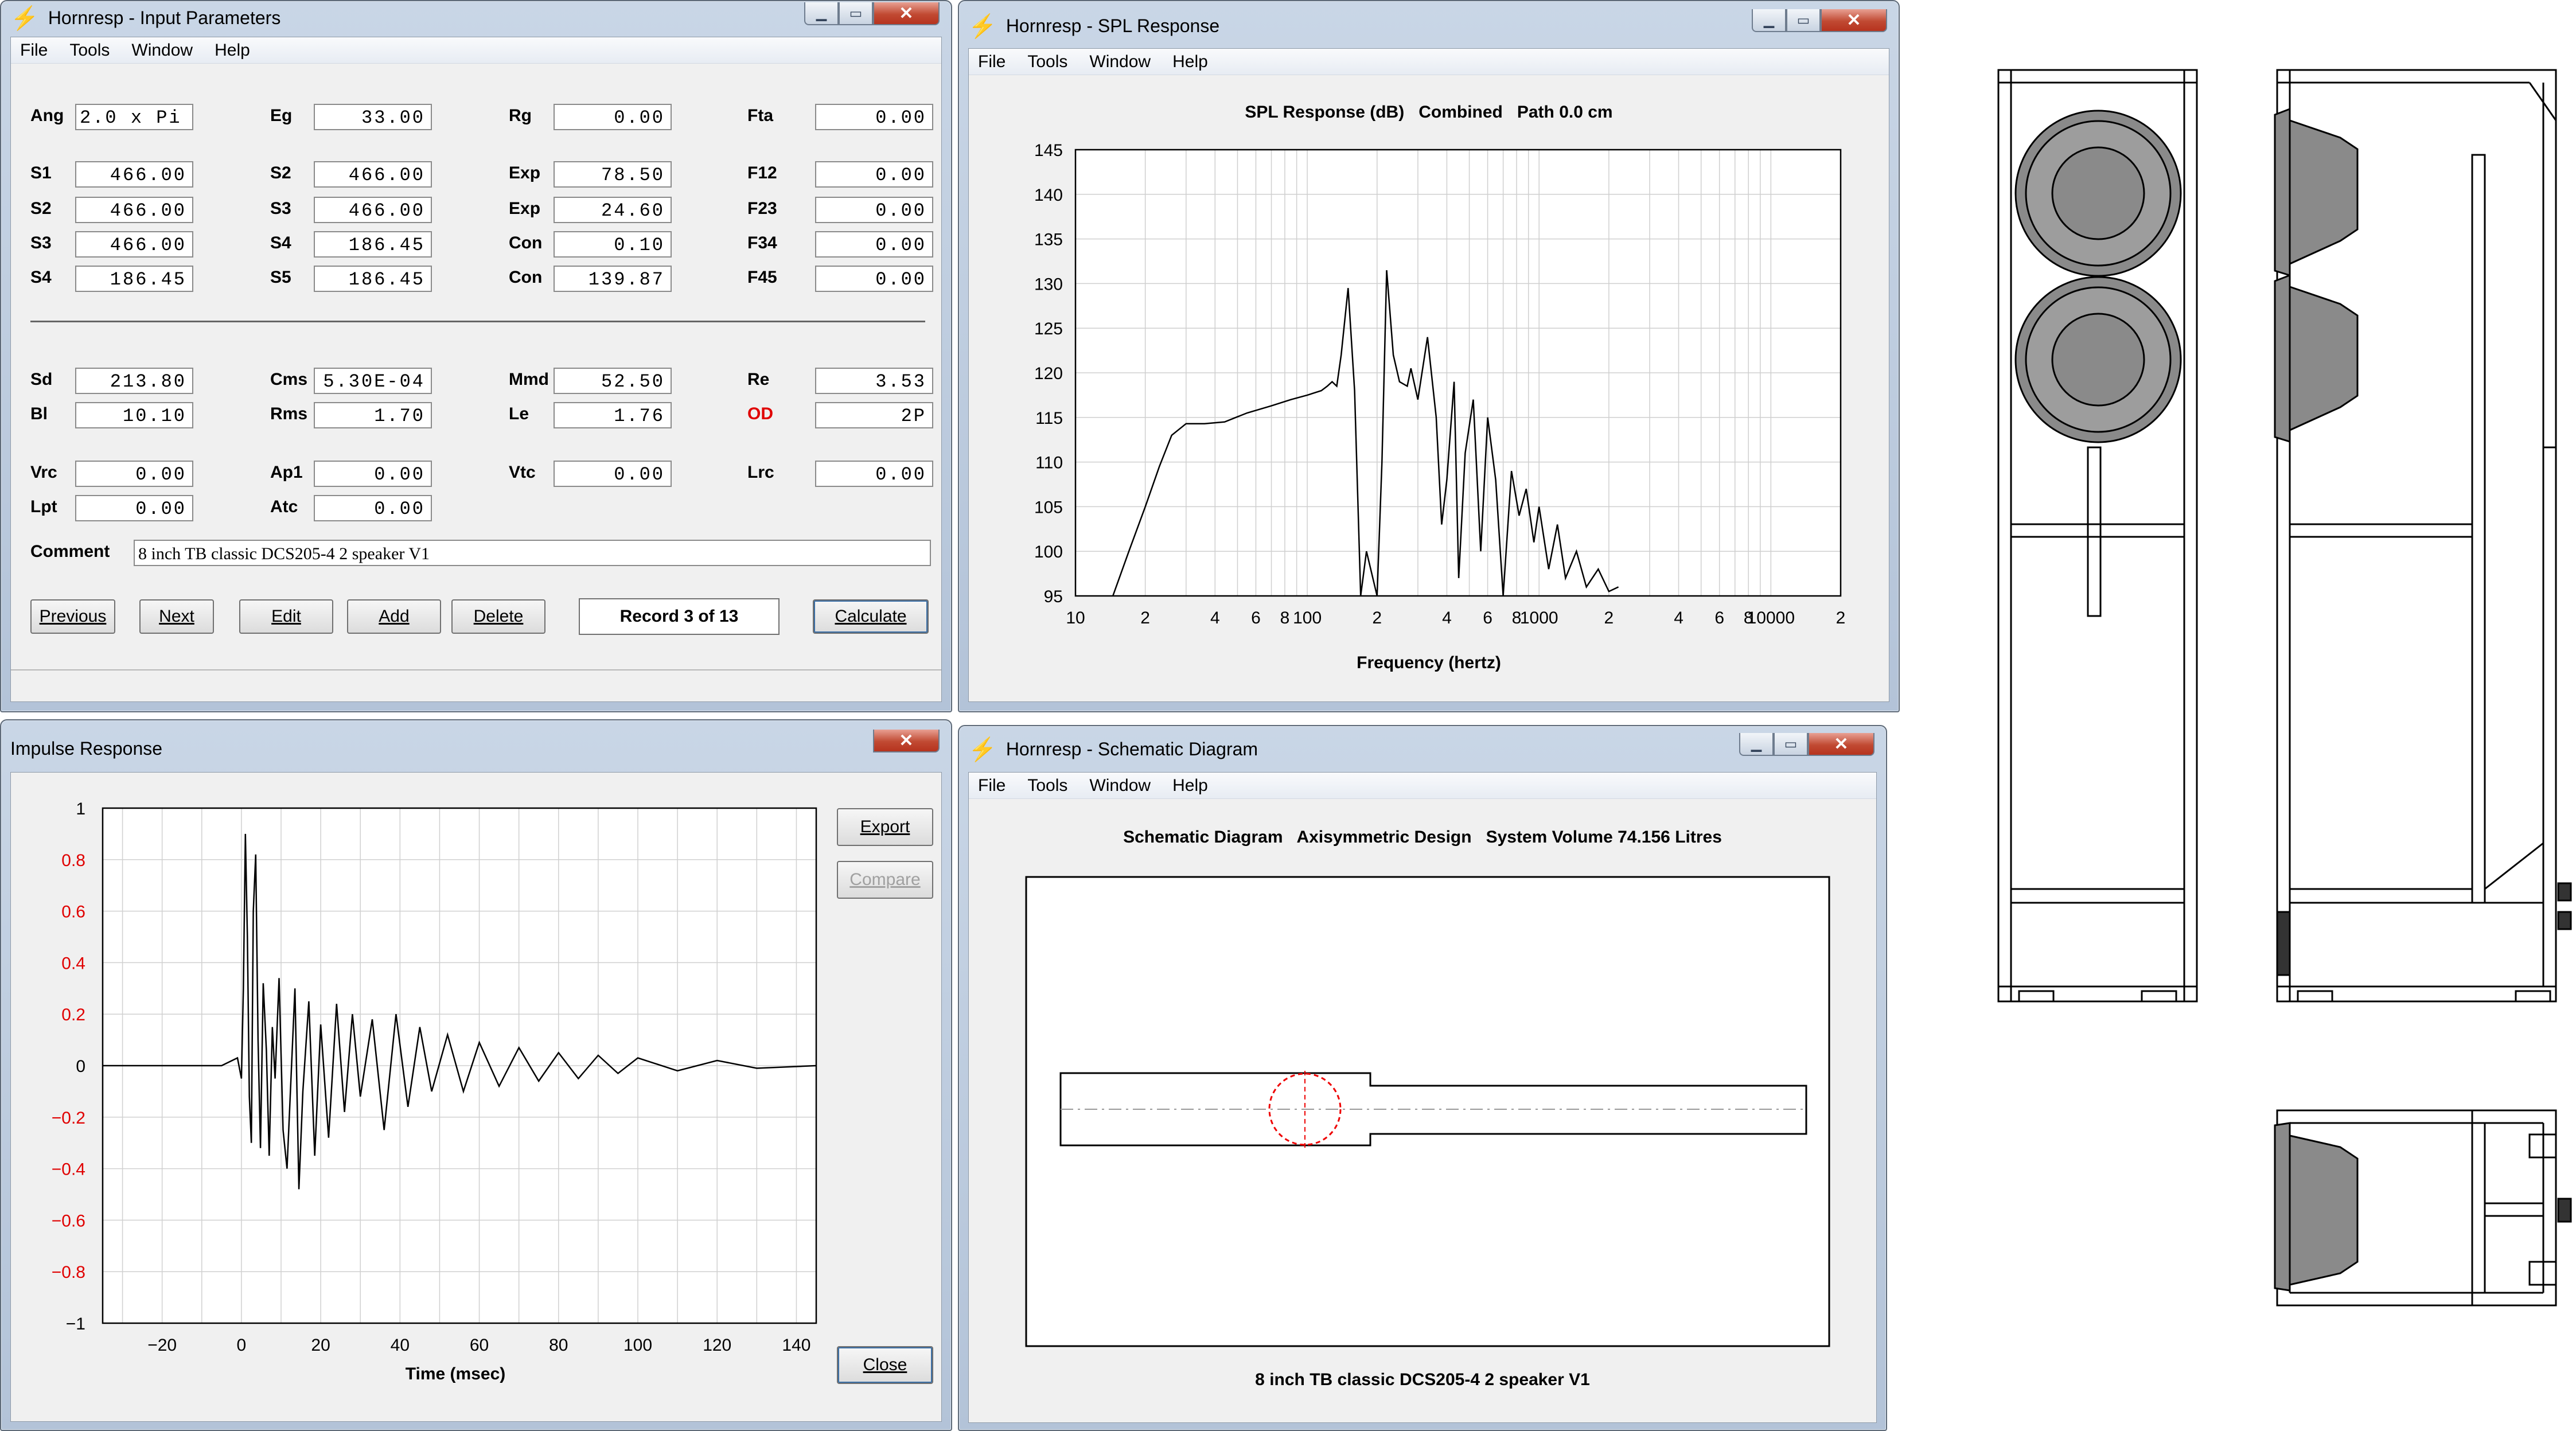 The image size is (2576, 1431). What do you see at coordinates (613, 279) in the screenshot?
I see `param-field-con: 139.87` at bounding box center [613, 279].